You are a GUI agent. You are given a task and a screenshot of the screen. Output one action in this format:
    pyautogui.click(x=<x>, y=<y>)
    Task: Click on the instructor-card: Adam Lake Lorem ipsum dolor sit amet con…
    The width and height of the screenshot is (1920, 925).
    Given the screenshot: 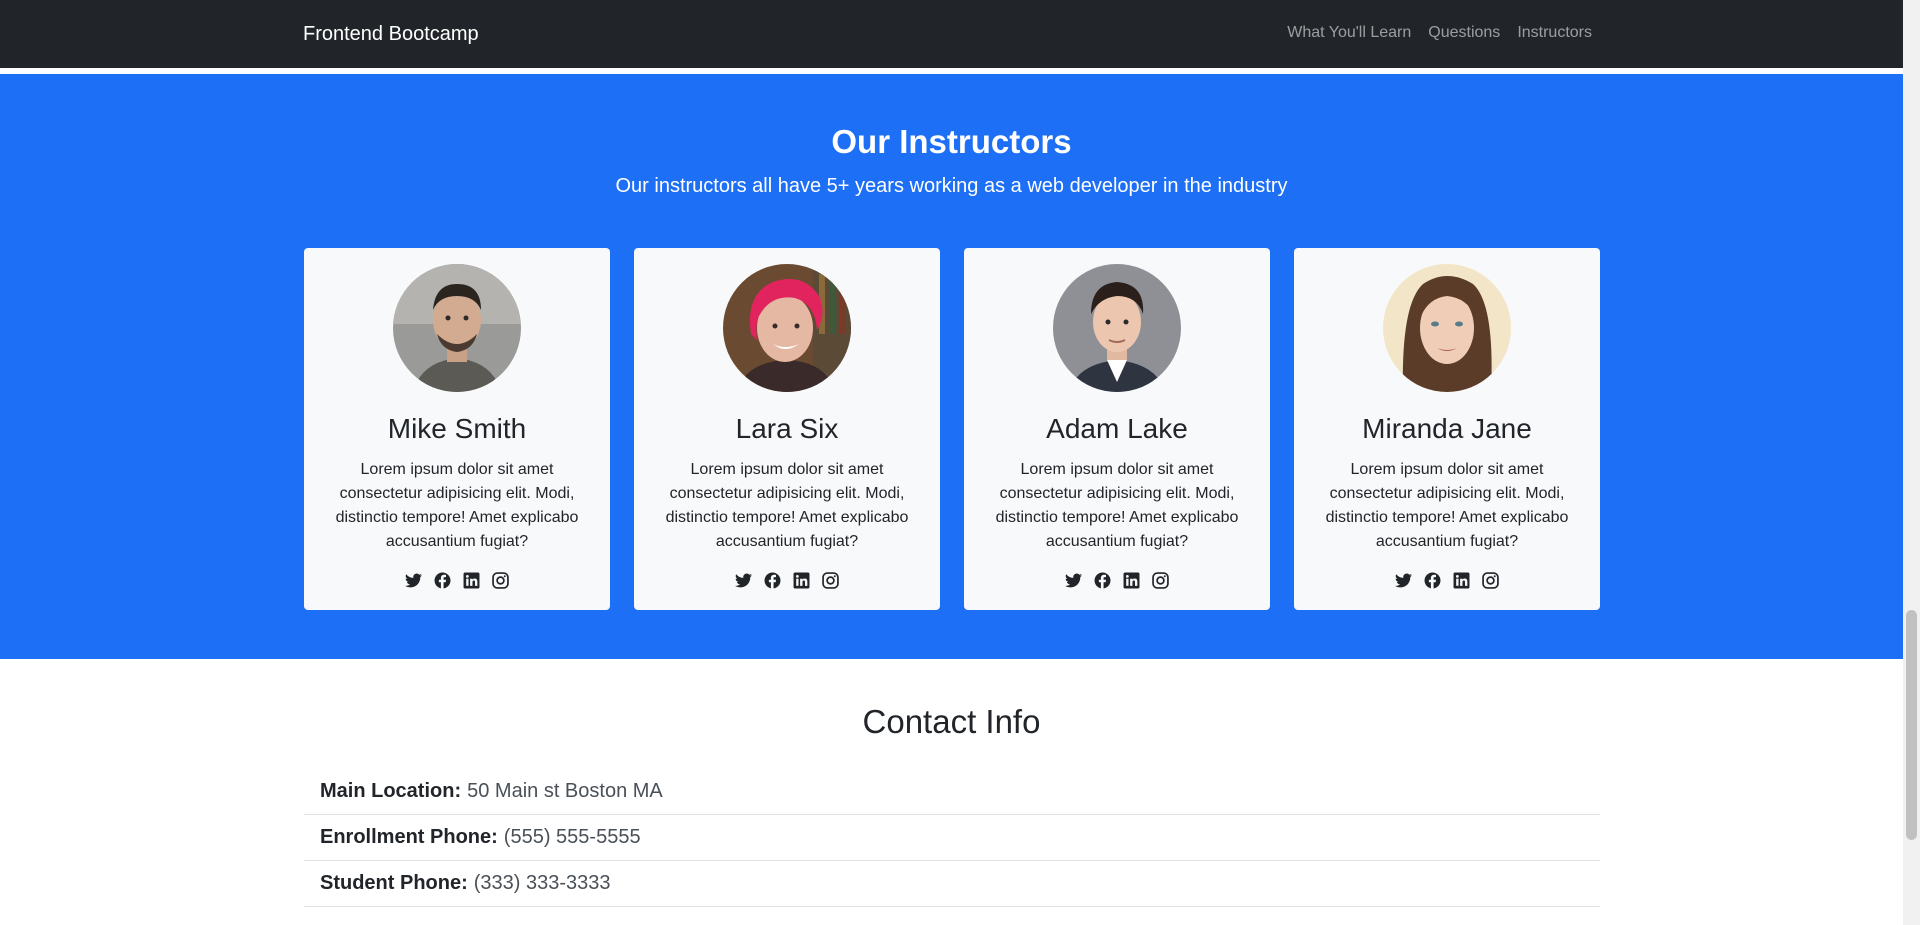 What is the action you would take?
    pyautogui.click(x=1117, y=429)
    